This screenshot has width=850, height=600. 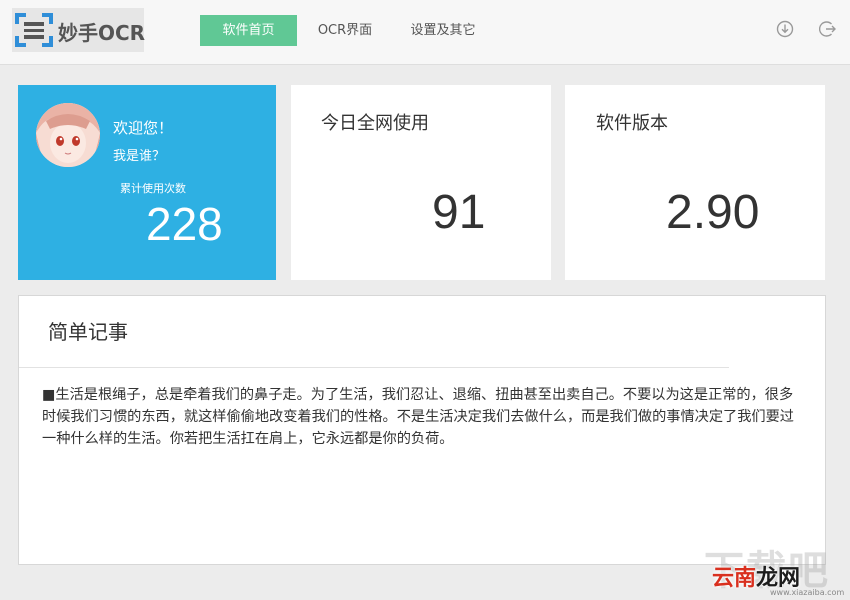 I want to click on app-logo: 妙手OCR, so click(x=79, y=30).